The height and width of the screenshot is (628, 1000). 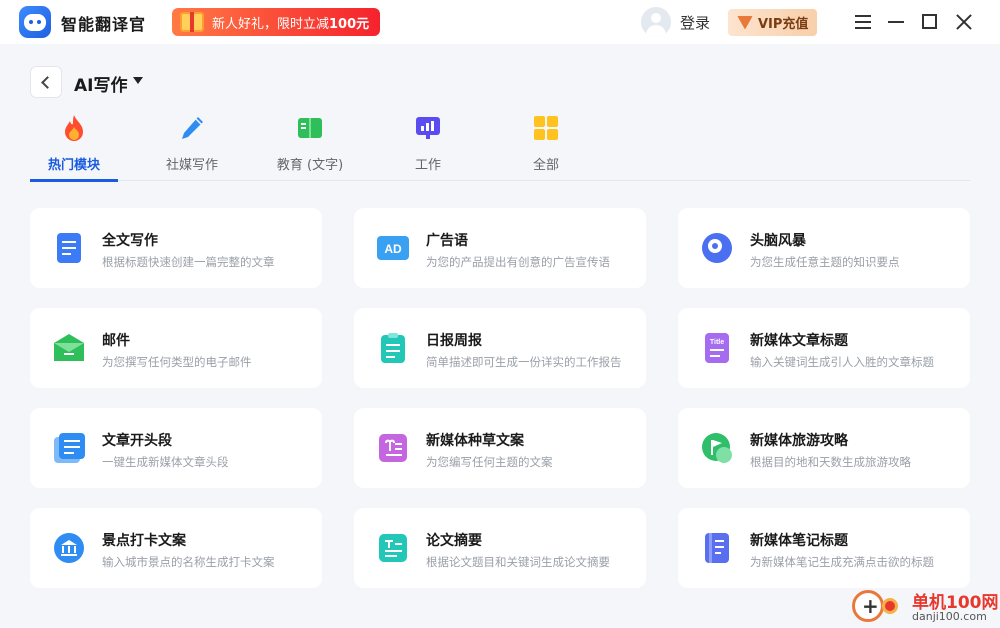 I want to click on abstract-icon, so click(x=393, y=548).